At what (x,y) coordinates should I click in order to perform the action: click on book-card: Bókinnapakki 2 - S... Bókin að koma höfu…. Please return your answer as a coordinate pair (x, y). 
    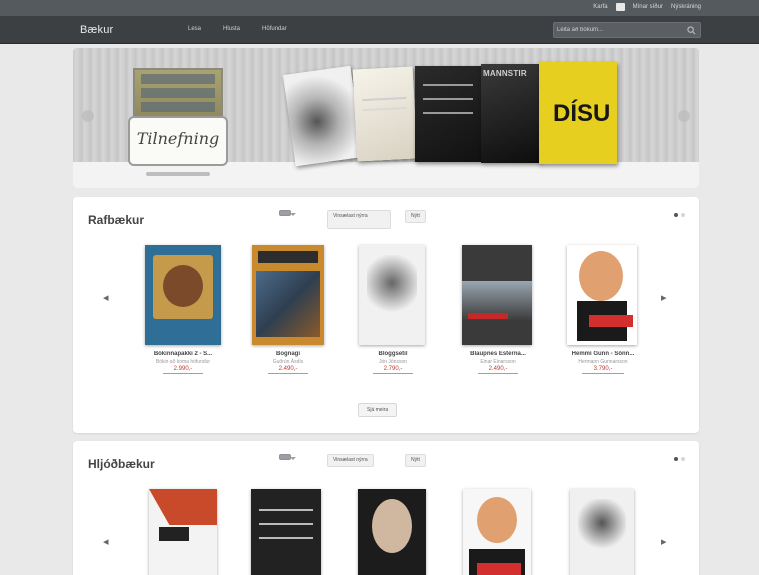
    Looking at the image, I should click on (183, 315).